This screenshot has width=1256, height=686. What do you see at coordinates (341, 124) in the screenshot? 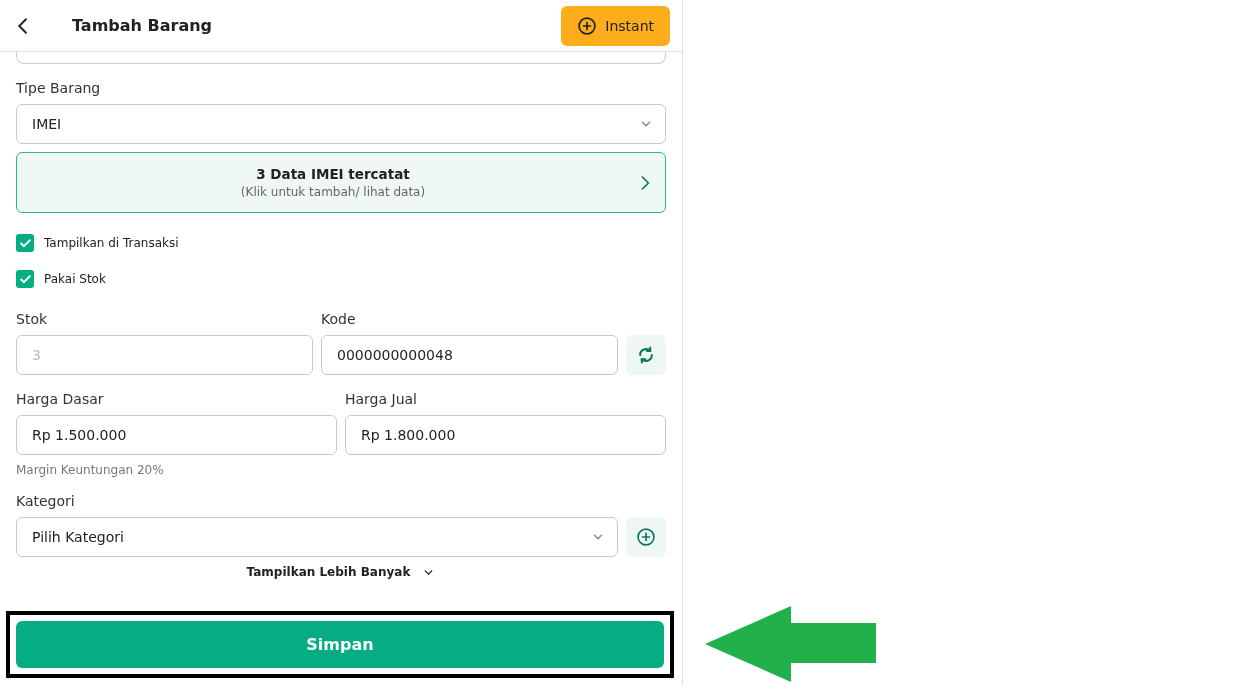
I see `type-select: IMEI` at bounding box center [341, 124].